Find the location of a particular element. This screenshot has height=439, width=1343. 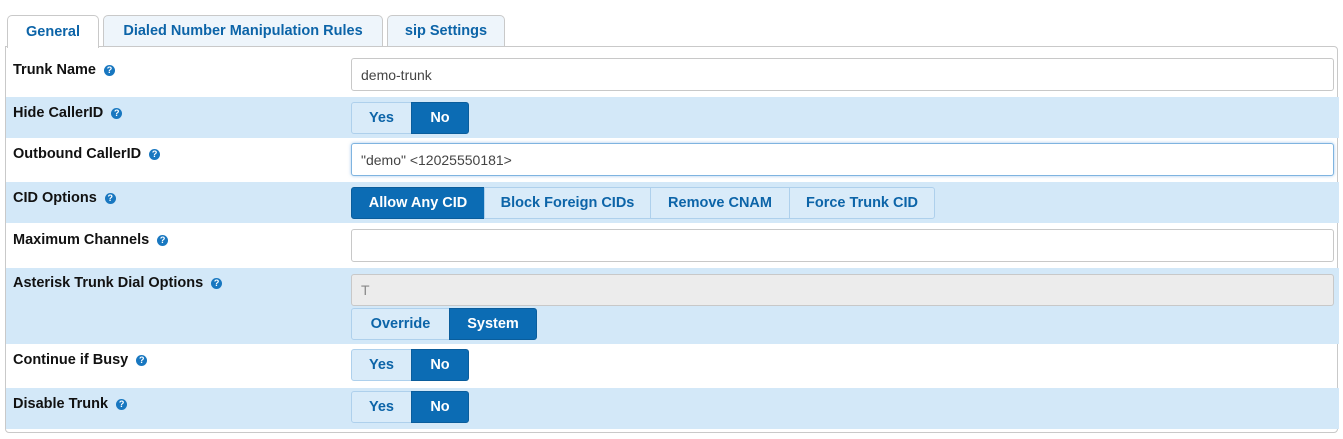

hide-callerid-yes-button: Yes is located at coordinates (381, 118).